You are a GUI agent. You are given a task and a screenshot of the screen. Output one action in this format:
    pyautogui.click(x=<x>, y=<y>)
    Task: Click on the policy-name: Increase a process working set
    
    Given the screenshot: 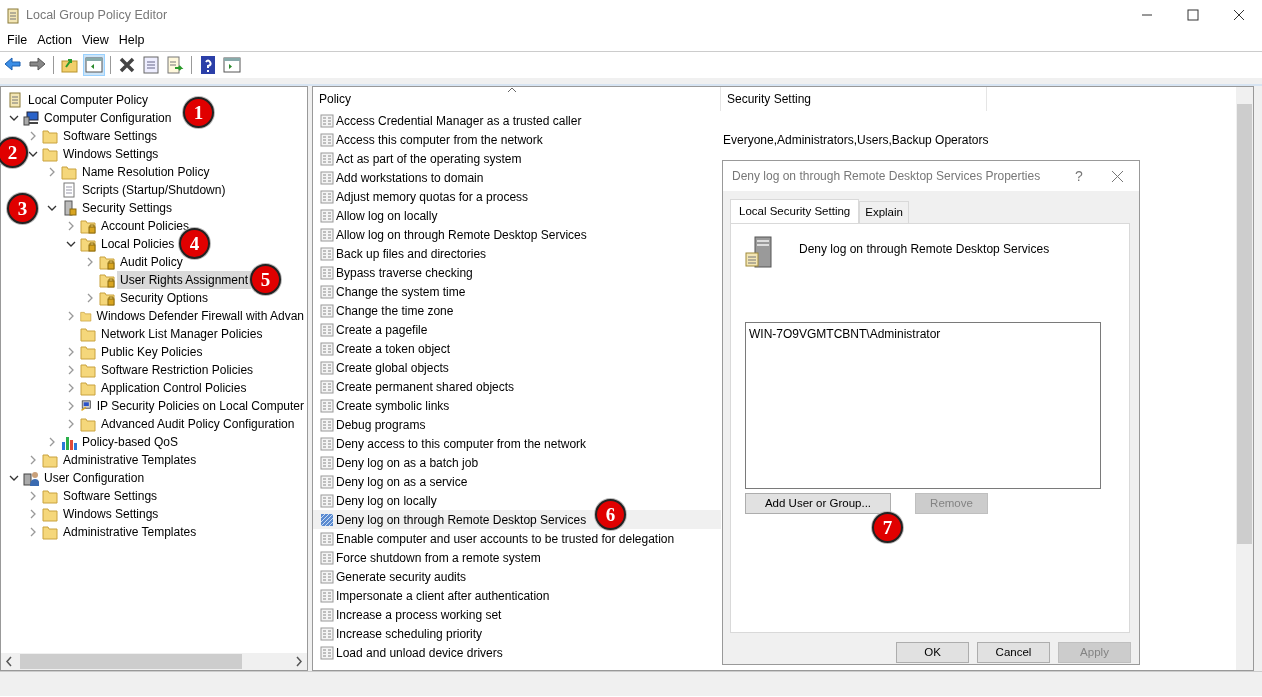 What is the action you would take?
    pyautogui.click(x=419, y=614)
    